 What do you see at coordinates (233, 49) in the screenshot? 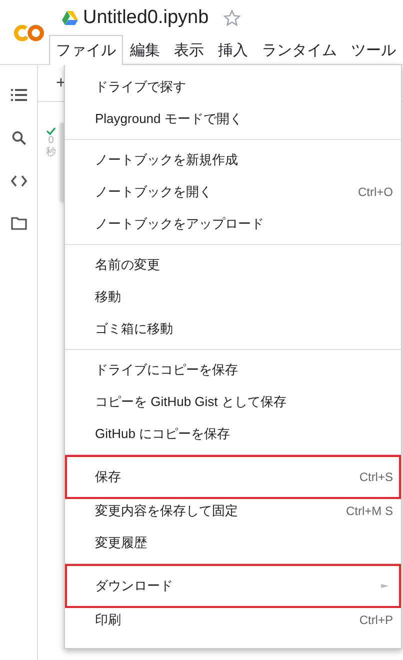
I see `menu-tab: 挿入` at bounding box center [233, 49].